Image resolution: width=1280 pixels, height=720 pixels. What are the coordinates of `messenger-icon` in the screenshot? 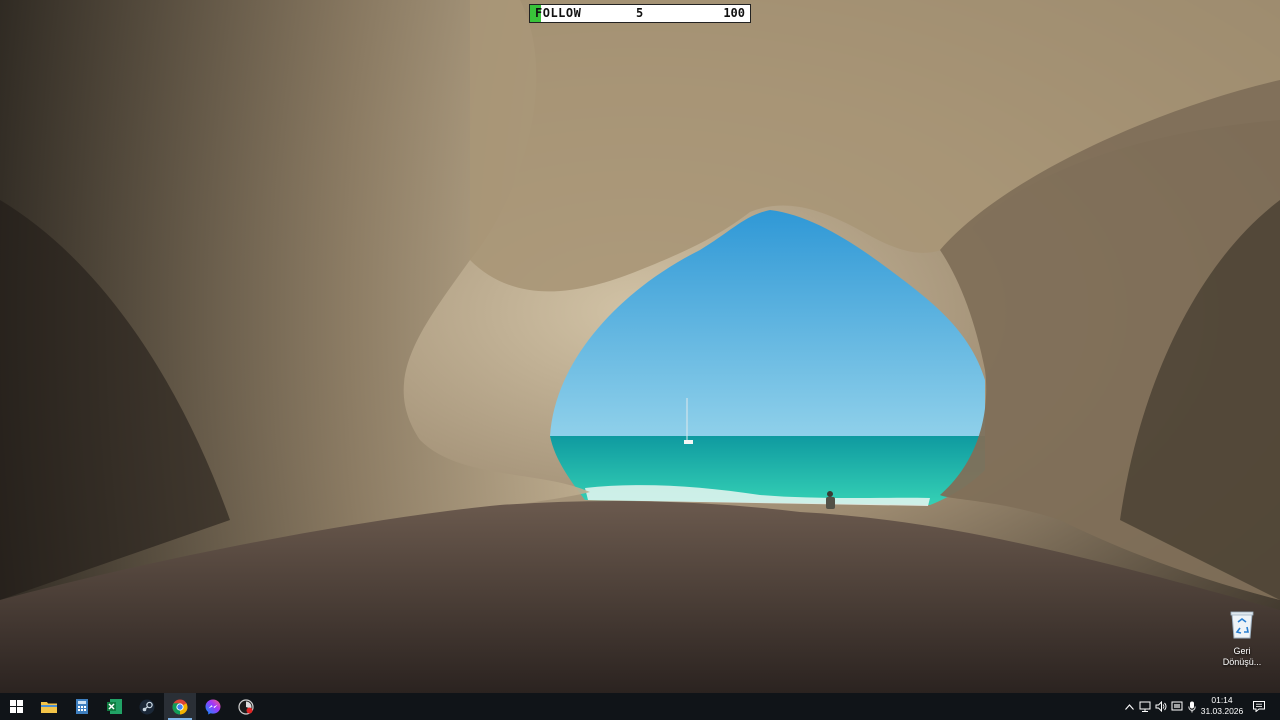 It's located at (213, 706).